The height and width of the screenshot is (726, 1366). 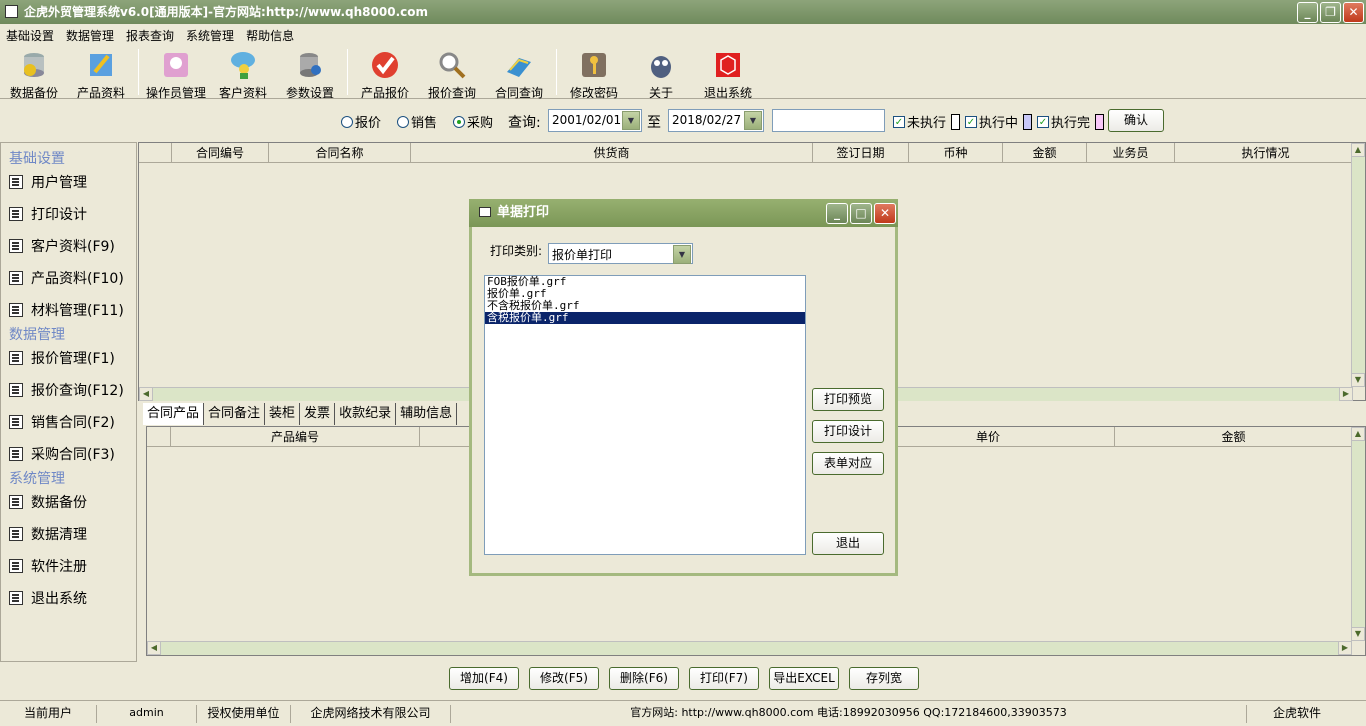 What do you see at coordinates (310, 73) in the screenshot?
I see `toolbar-settings-button: 参数设置` at bounding box center [310, 73].